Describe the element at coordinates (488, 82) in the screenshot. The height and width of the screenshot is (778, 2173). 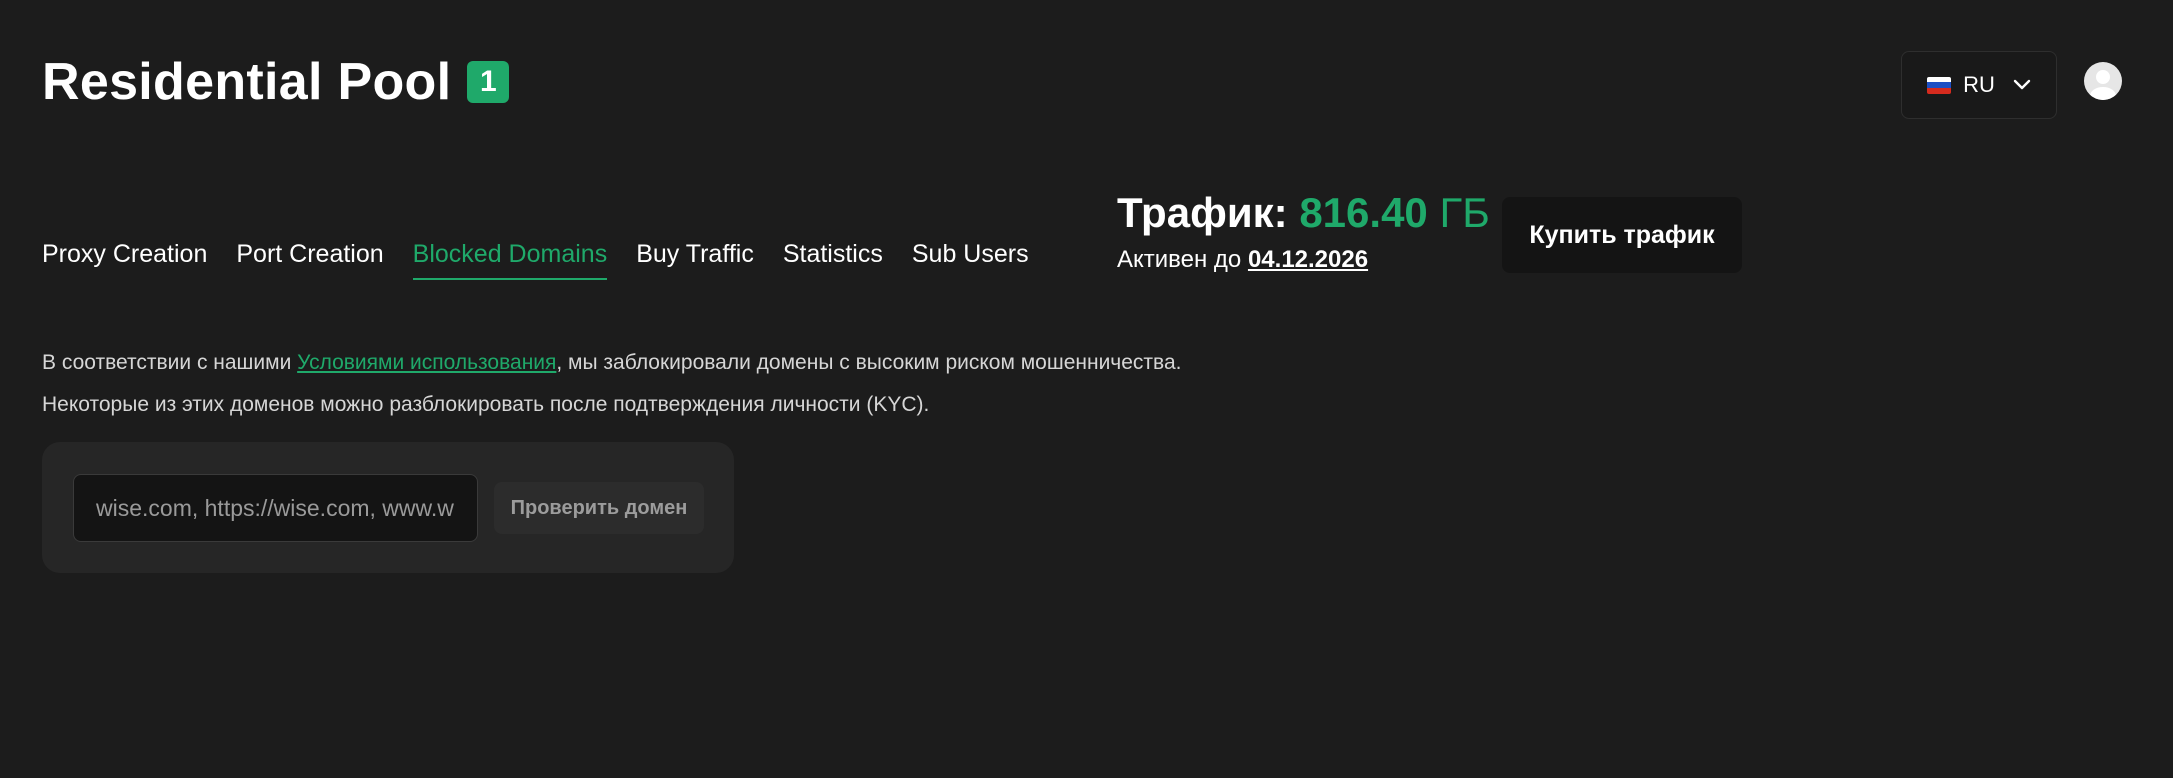
I see `count-badge: 1` at that location.